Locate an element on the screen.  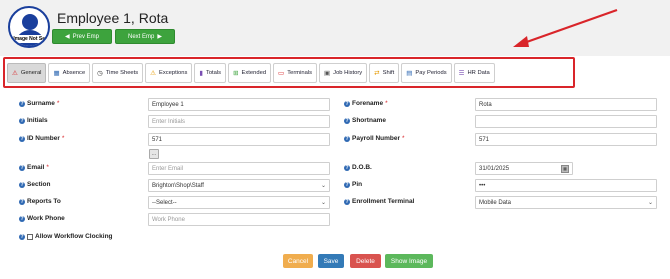
id-number-input: 571 is located at coordinates (239, 139).